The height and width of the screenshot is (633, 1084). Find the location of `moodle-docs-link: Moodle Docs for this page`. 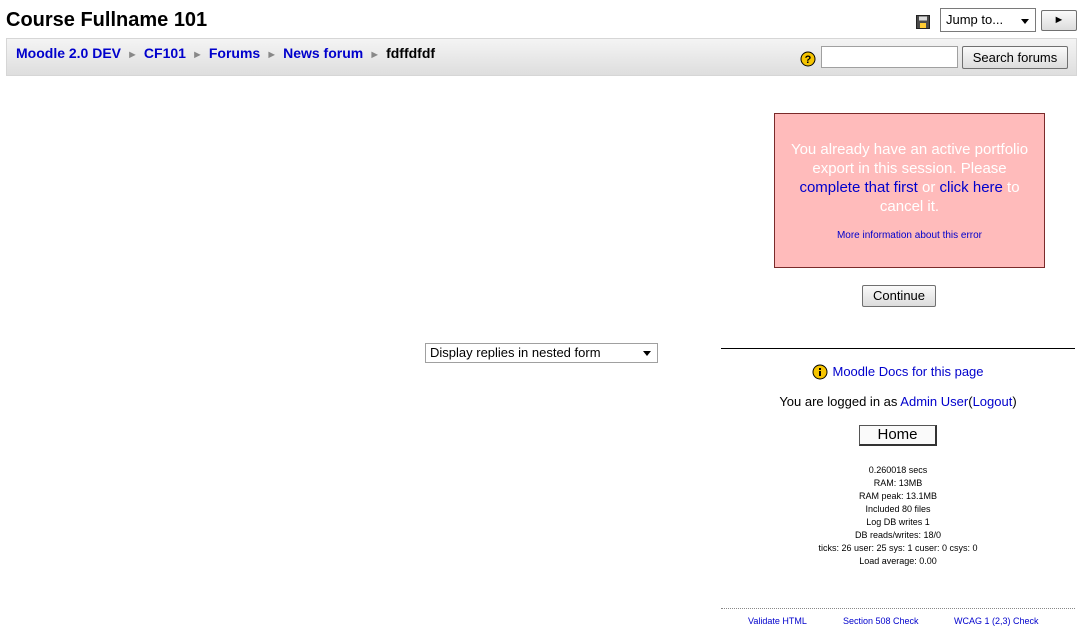

moodle-docs-link: Moodle Docs for this page is located at coordinates (907, 371).